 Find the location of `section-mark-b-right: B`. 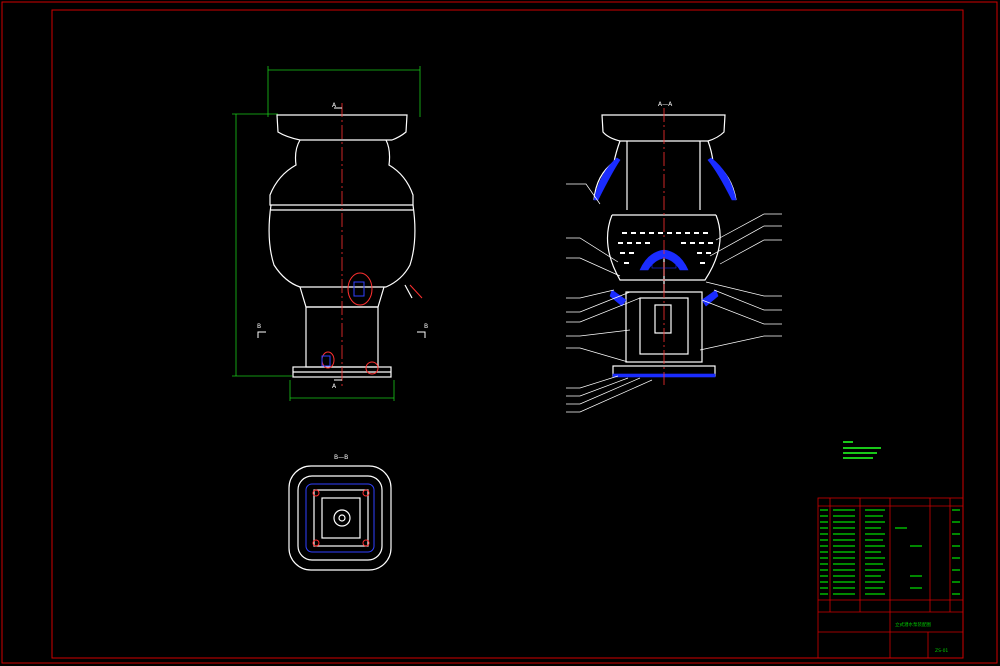

section-mark-b-right: B is located at coordinates (426, 326).